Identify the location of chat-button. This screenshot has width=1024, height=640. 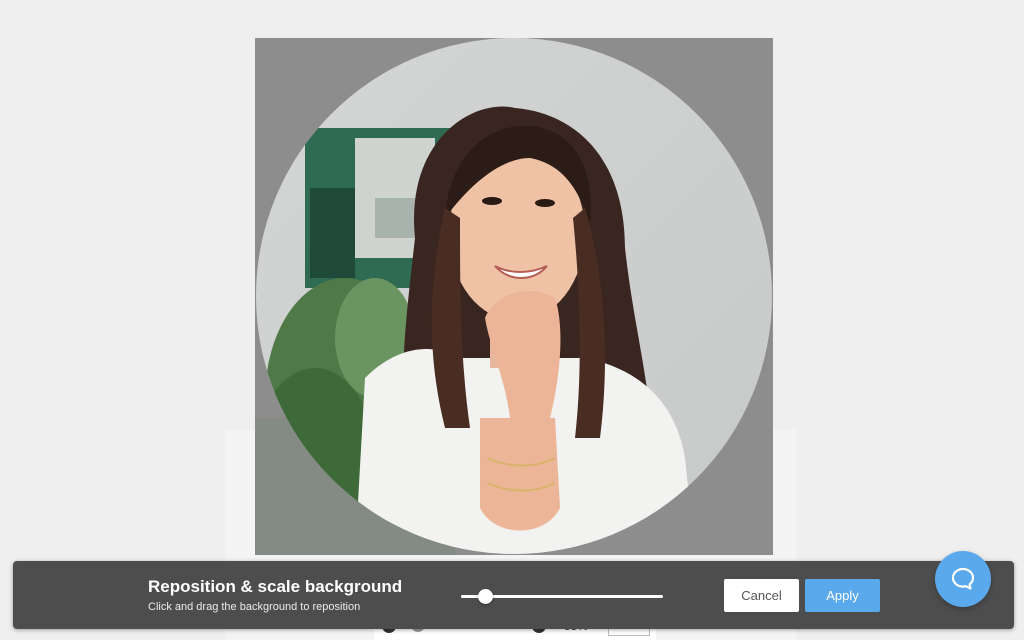
(963, 579).